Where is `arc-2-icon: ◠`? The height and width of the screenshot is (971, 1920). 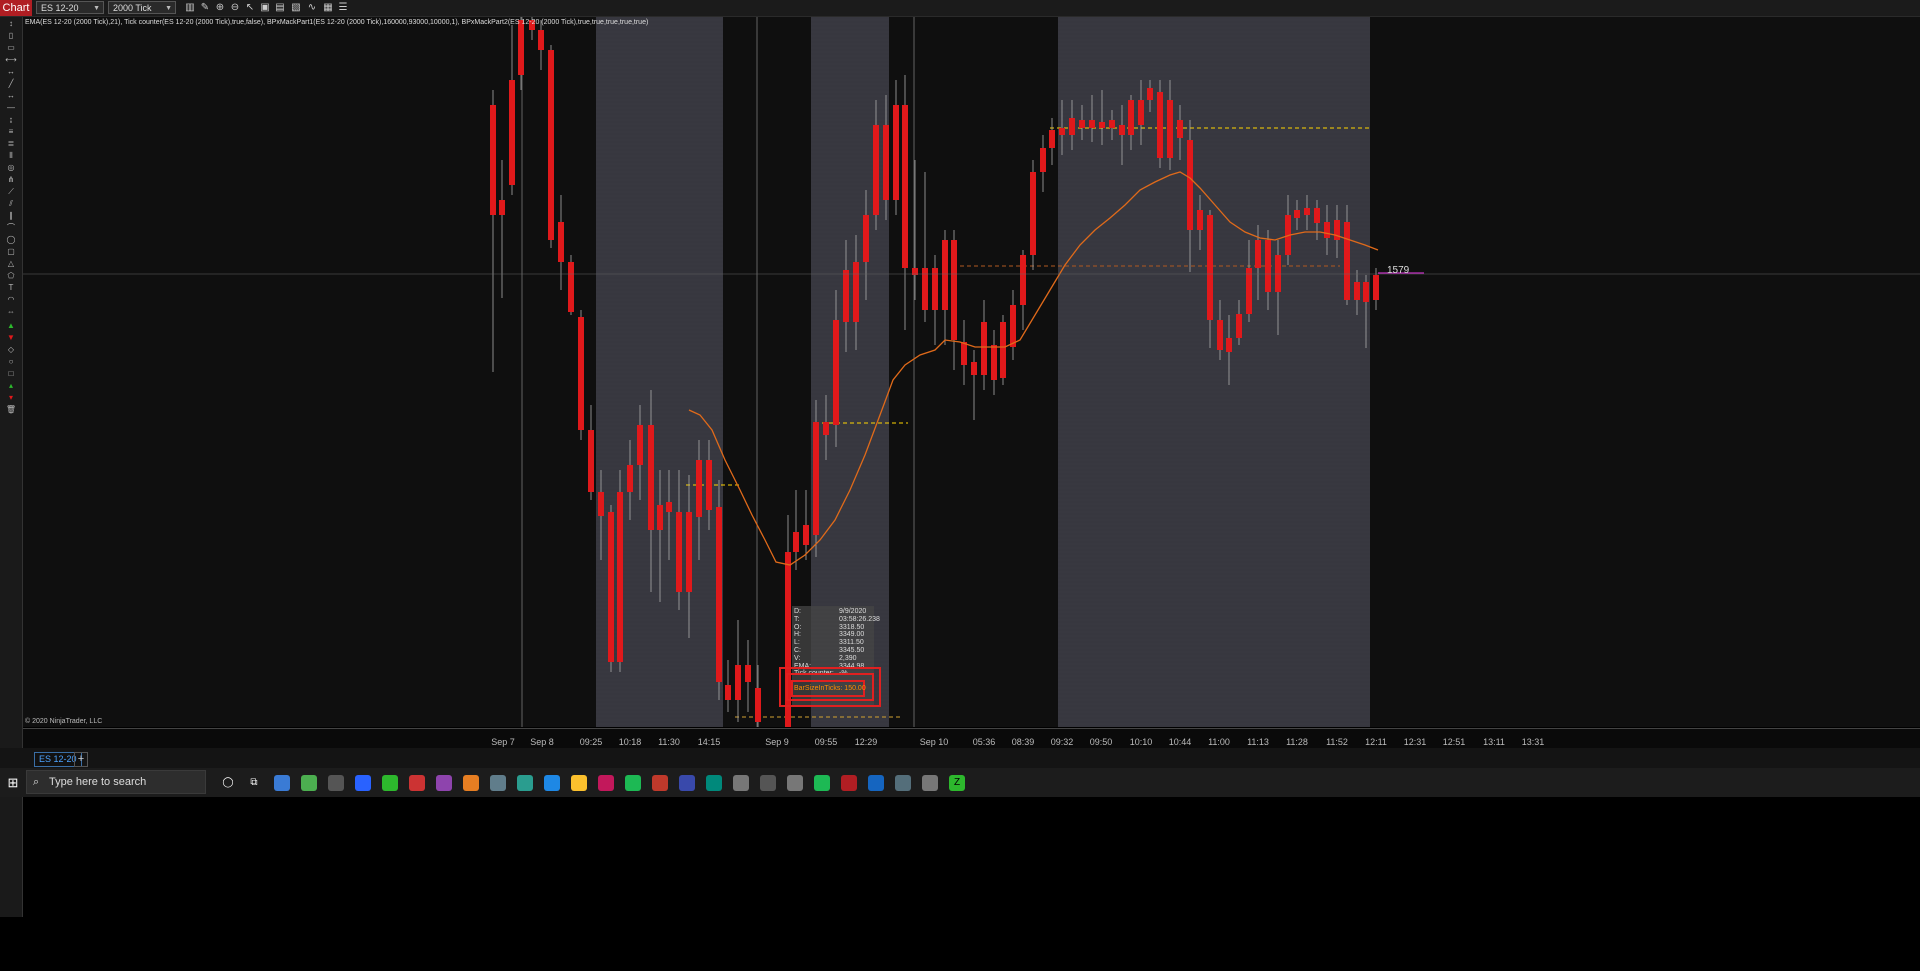 arc-2-icon: ◠ is located at coordinates (11, 300).